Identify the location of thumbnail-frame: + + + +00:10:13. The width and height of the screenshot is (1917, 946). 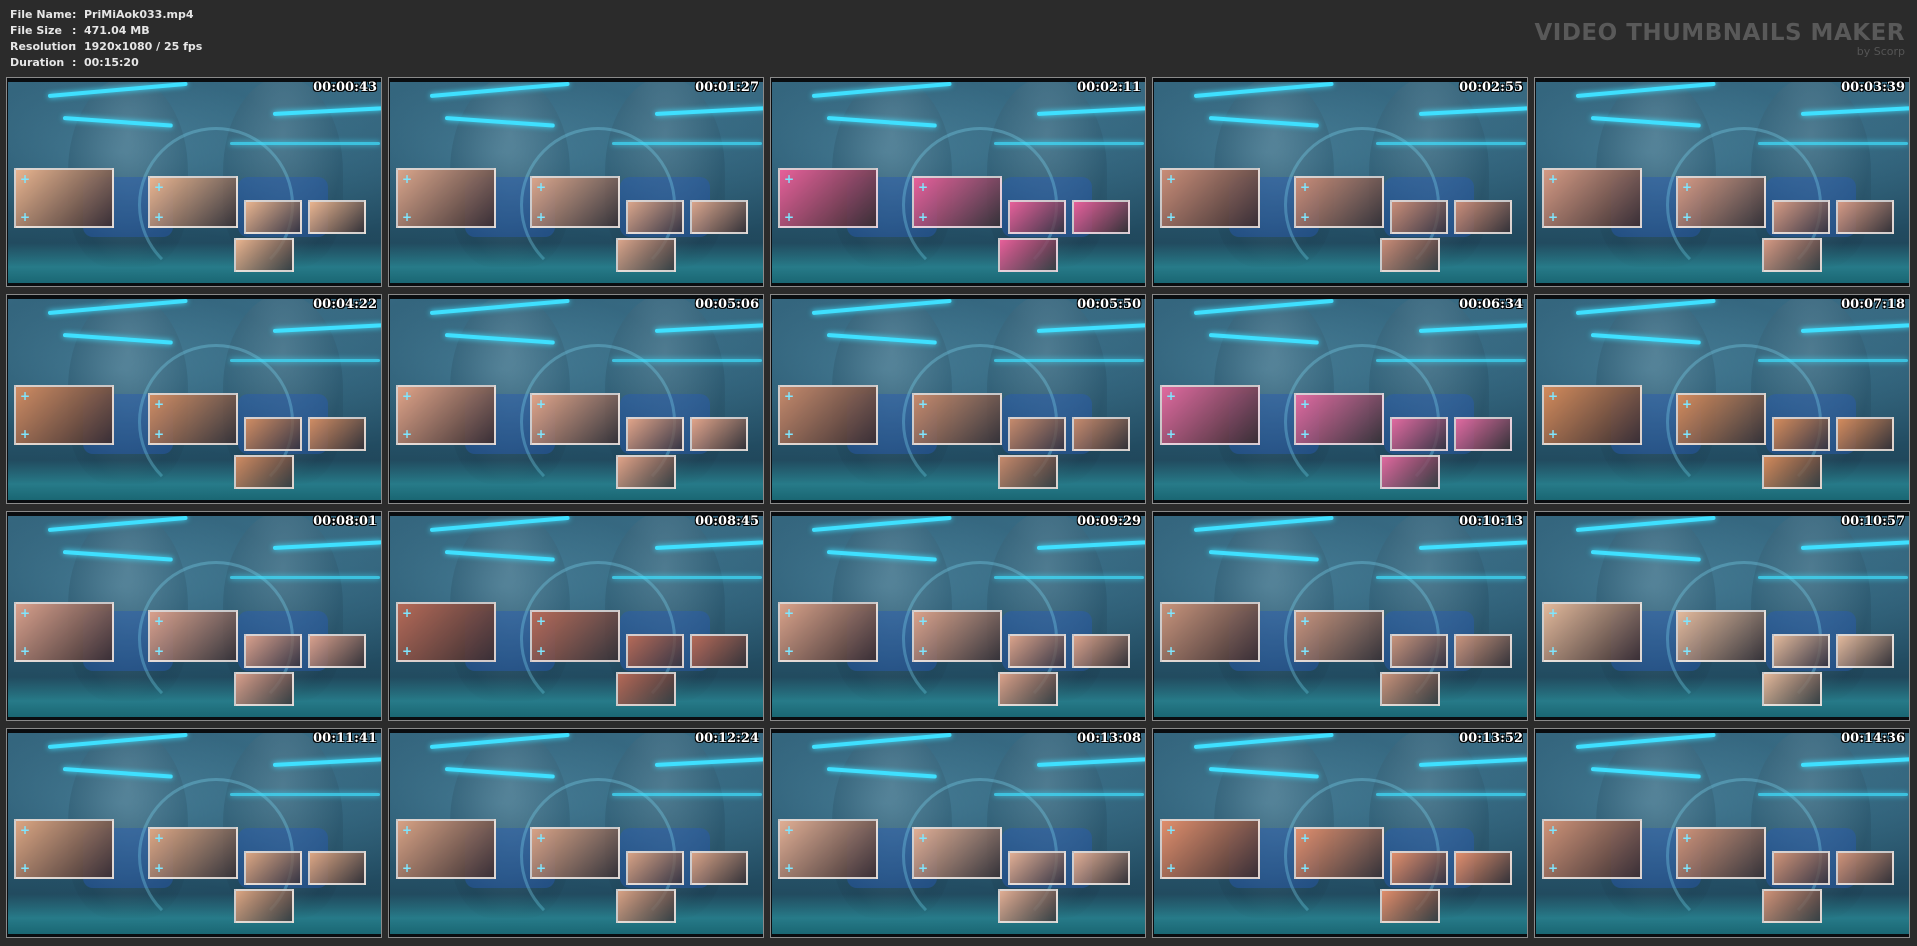
(1340, 616).